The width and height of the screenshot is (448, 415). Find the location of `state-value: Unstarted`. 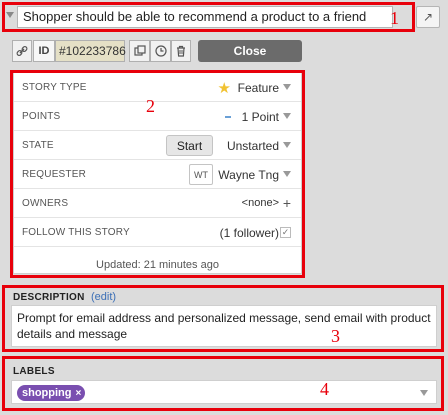

state-value: Unstarted is located at coordinates (253, 146).